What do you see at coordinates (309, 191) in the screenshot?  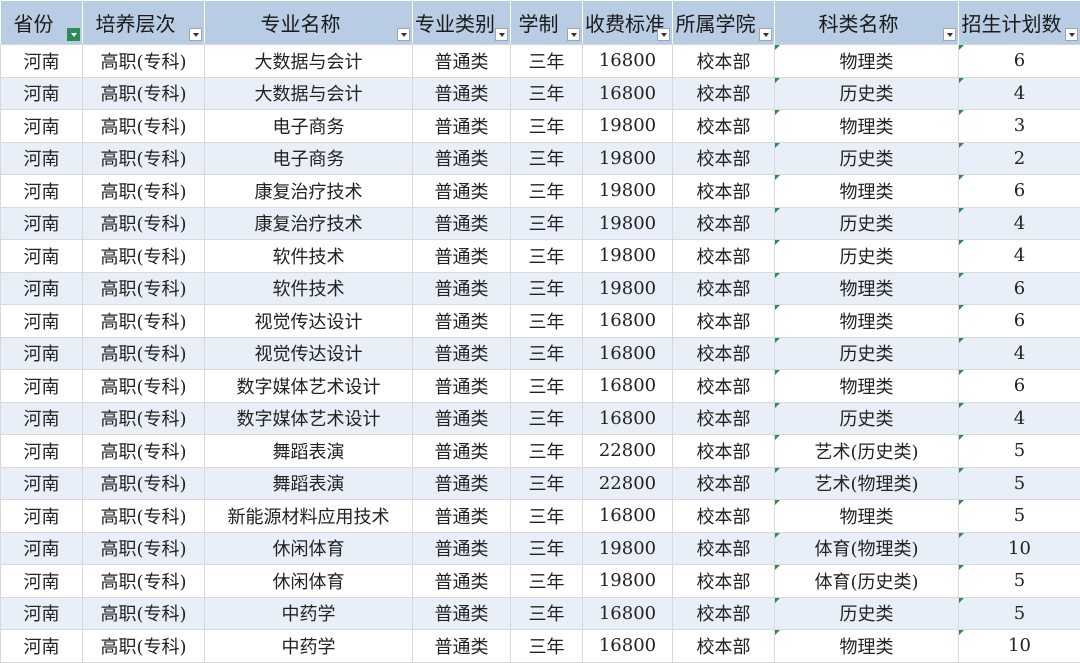 I see `cell-major: 康复治疗技术` at bounding box center [309, 191].